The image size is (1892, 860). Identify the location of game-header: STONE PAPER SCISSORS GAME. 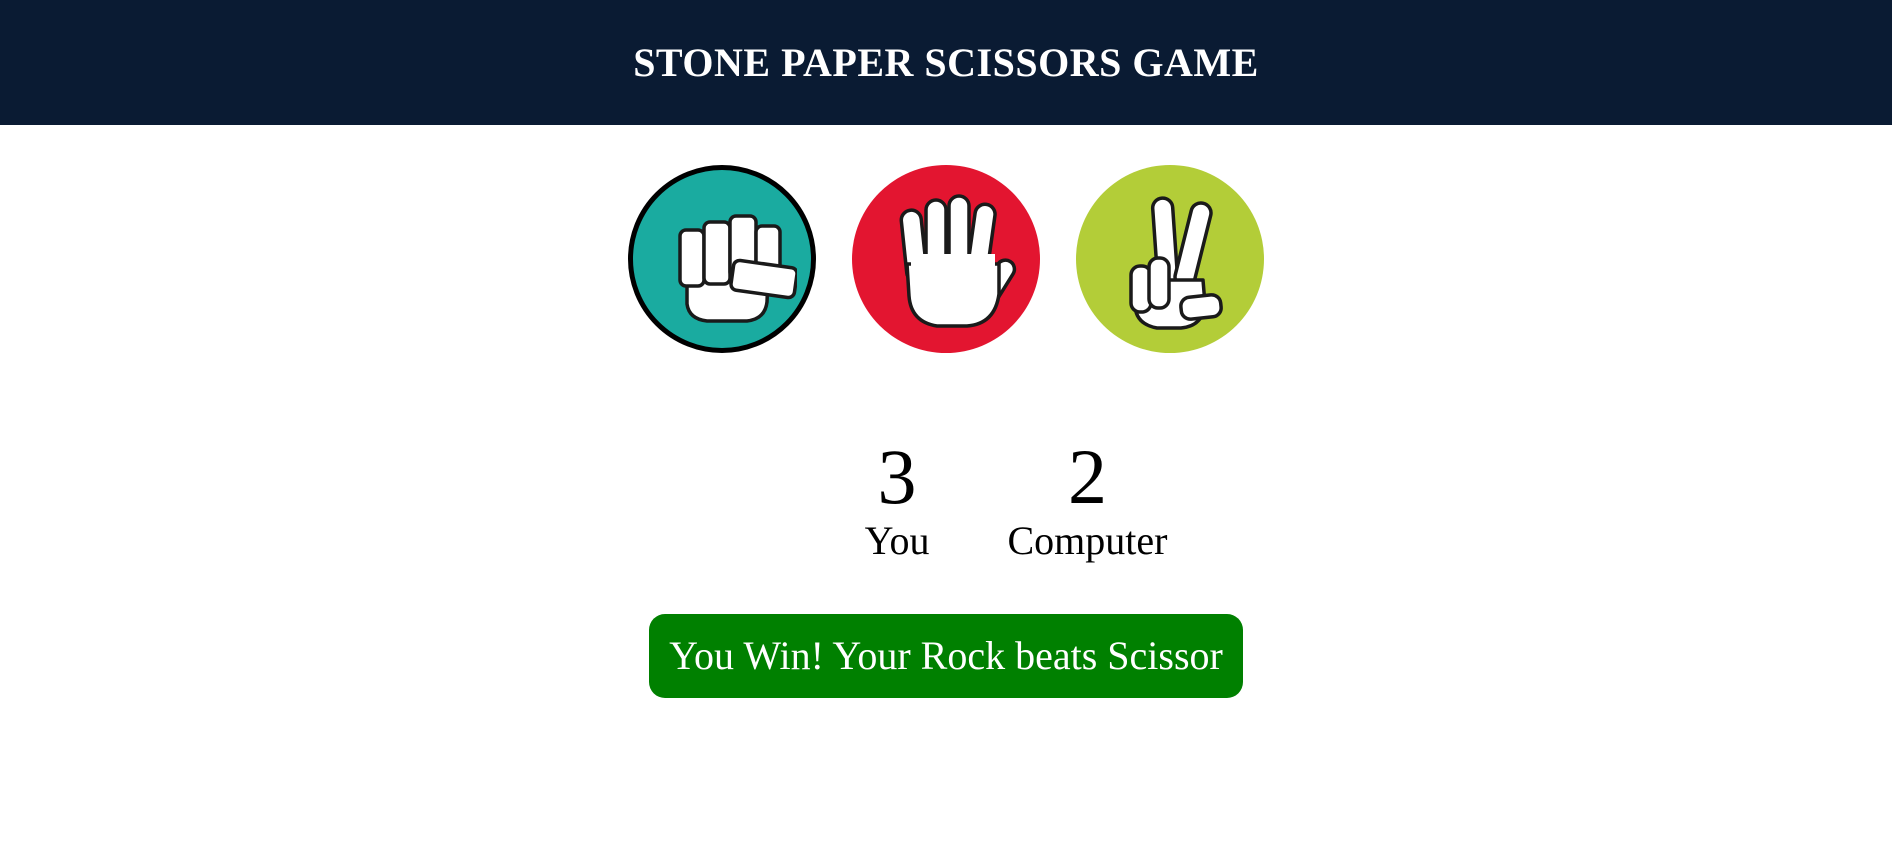
(946, 62).